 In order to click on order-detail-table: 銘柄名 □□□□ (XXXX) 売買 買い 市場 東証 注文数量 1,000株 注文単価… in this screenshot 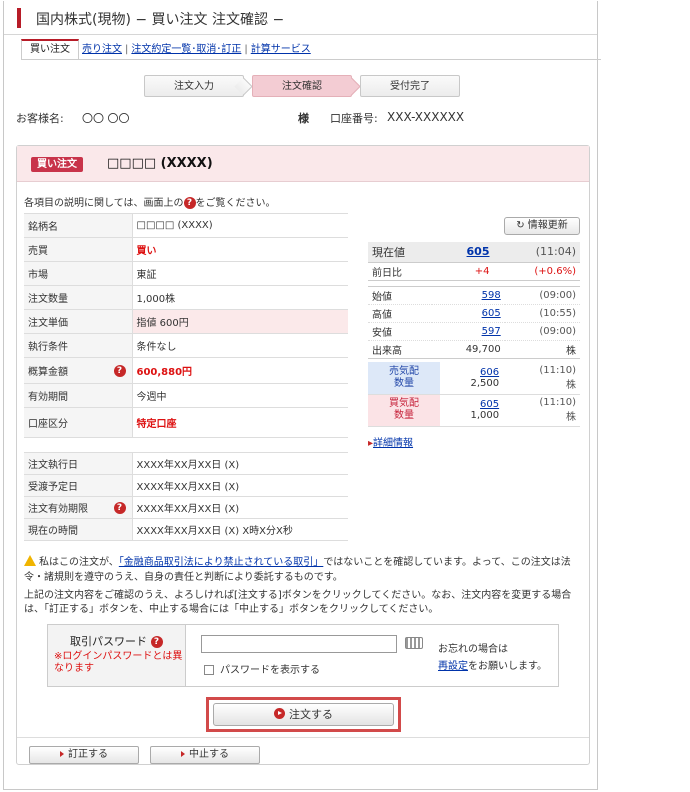, I will do `click(186, 325)`.